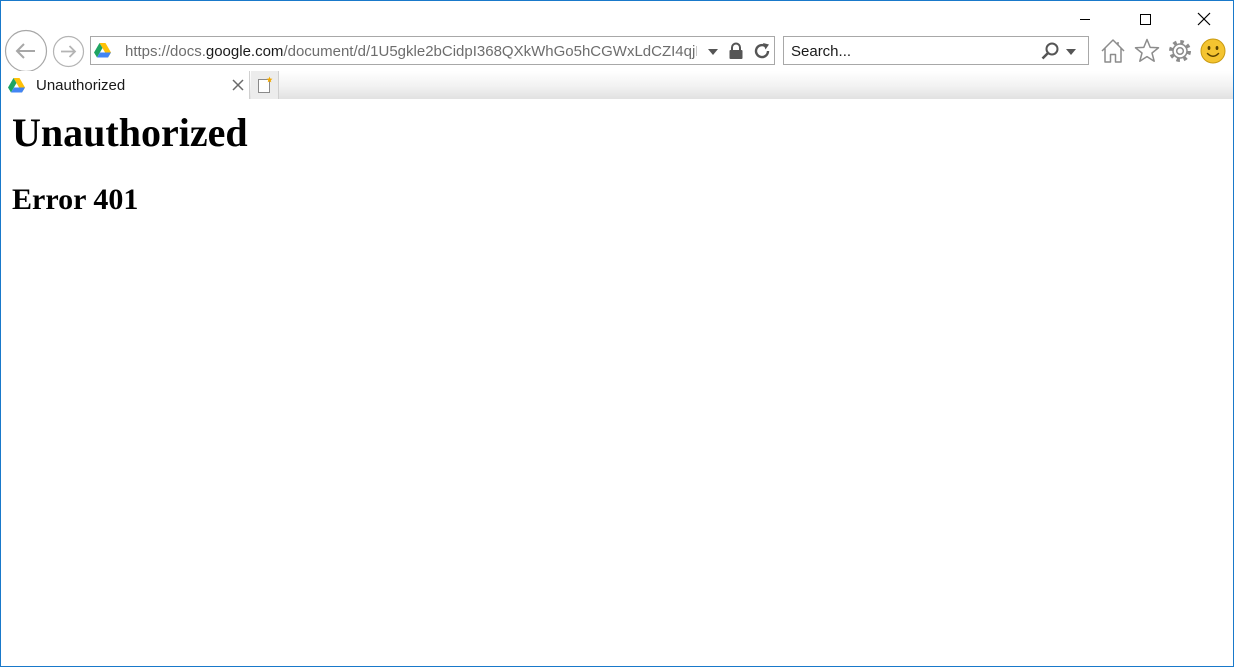  What do you see at coordinates (81, 85) in the screenshot?
I see `tab-title: Unauthorized` at bounding box center [81, 85].